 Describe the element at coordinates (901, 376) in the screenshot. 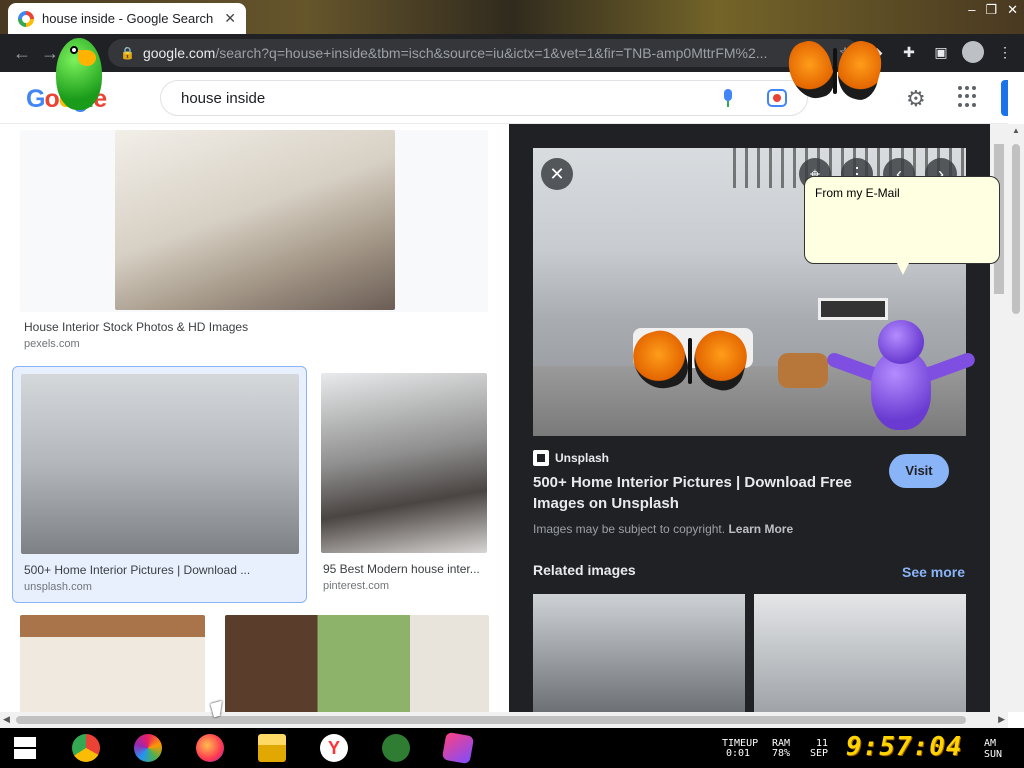

I see `purple-gorilla-assistant` at that location.